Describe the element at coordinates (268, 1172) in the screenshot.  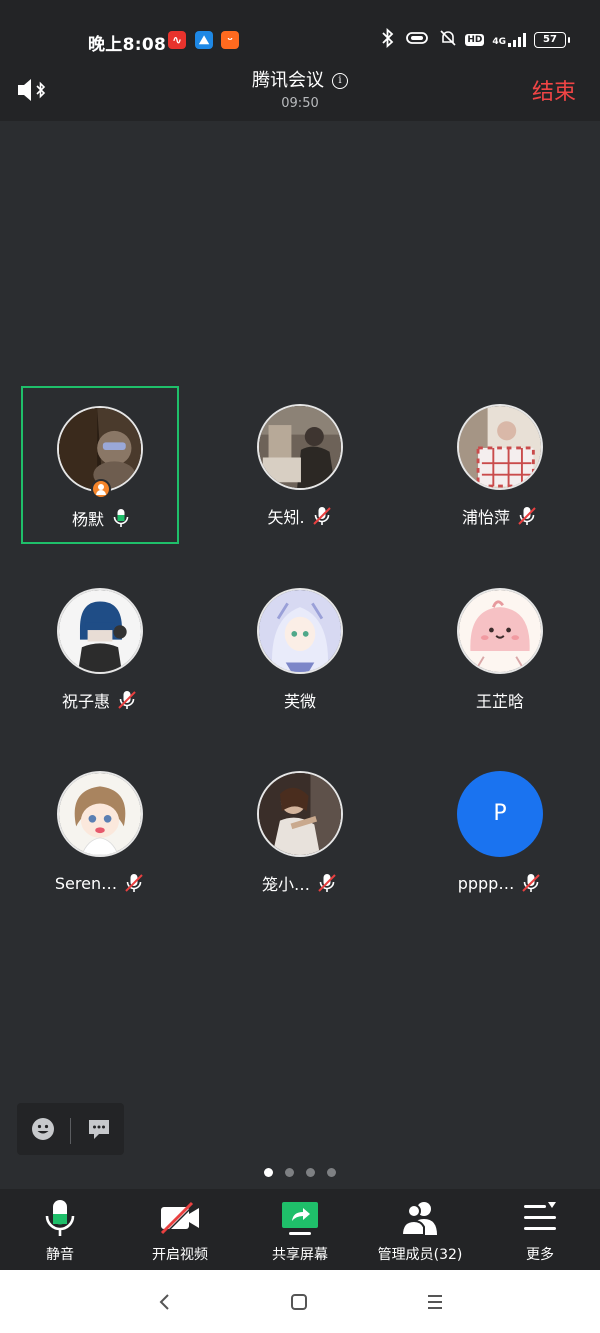
I see `page-dot-active` at that location.